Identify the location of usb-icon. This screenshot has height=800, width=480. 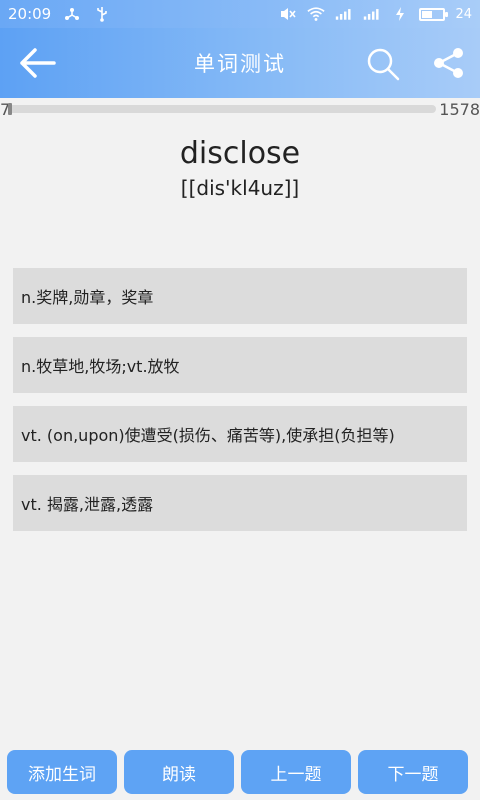
(102, 14).